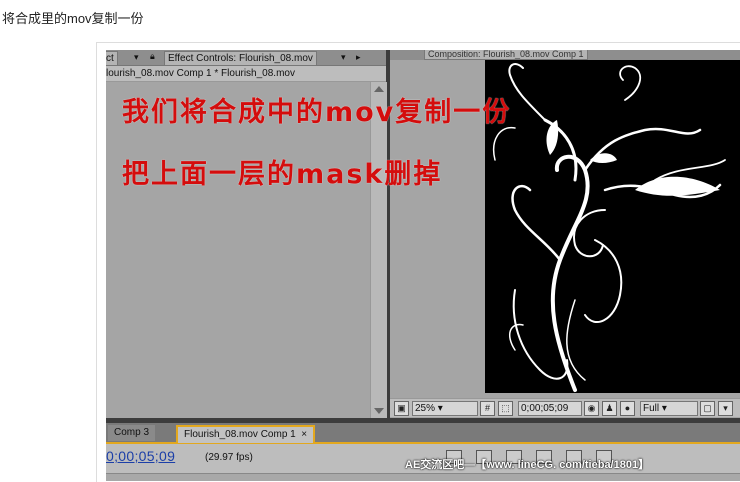 Image resolution: width=740 pixels, height=482 pixels. Describe the element at coordinates (343, 57) in the screenshot. I see `tab-menu-icon: ▾` at that location.